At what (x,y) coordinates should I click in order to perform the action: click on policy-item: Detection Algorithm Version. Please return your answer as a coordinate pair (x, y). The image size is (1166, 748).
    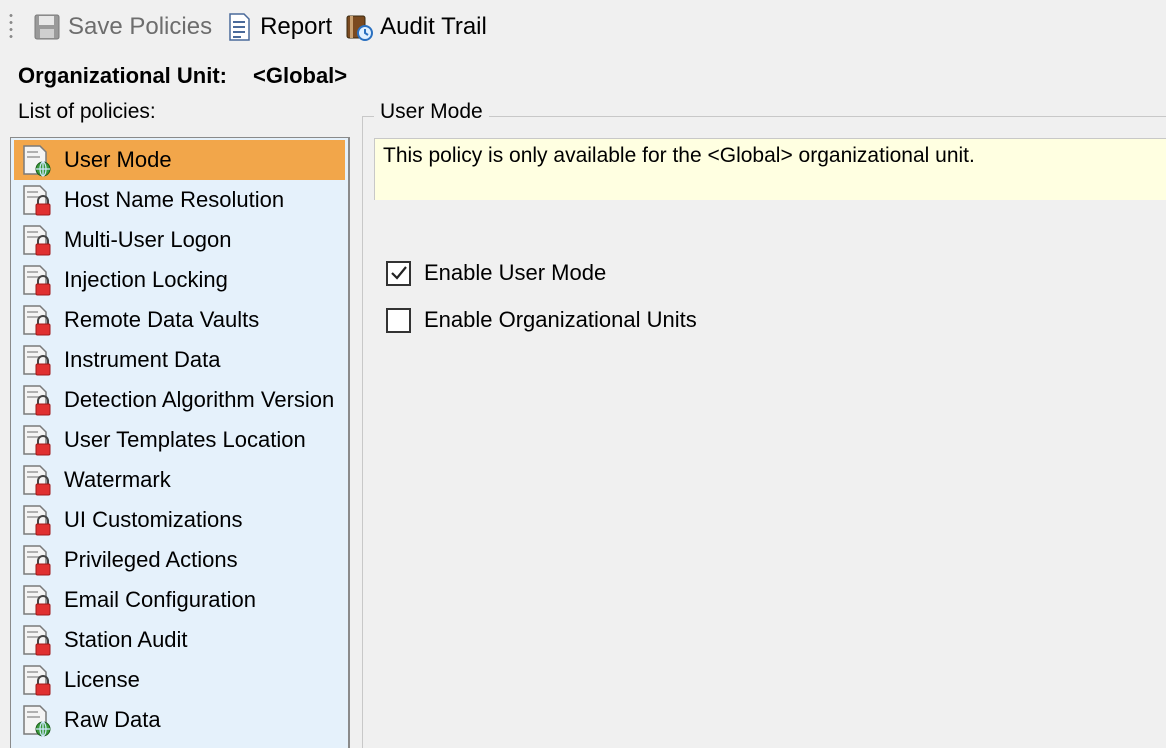
    Looking at the image, I should click on (179, 400).